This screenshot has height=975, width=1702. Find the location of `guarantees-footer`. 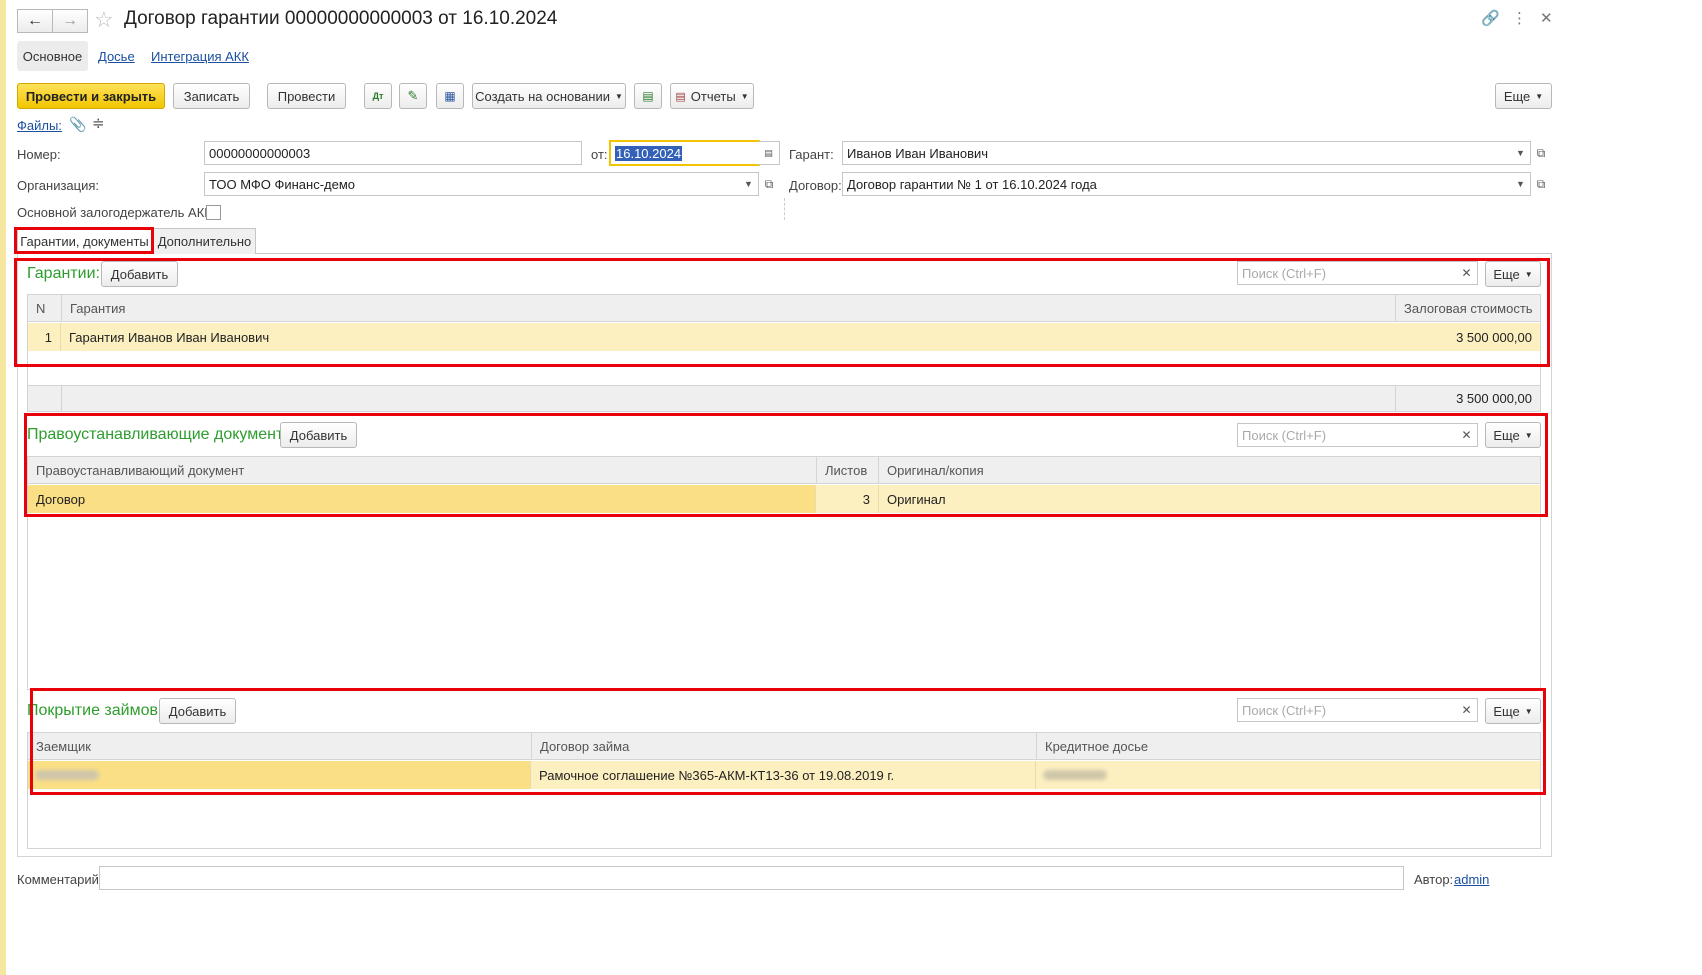

guarantees-footer is located at coordinates (784, 398).